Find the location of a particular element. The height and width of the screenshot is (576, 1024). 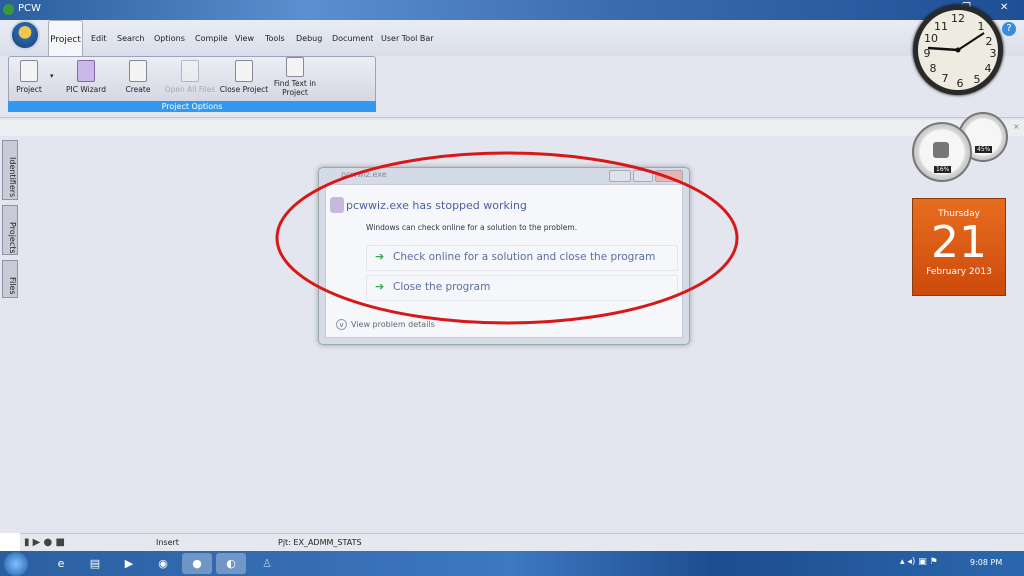

status-left is located at coordinates (10, 542).